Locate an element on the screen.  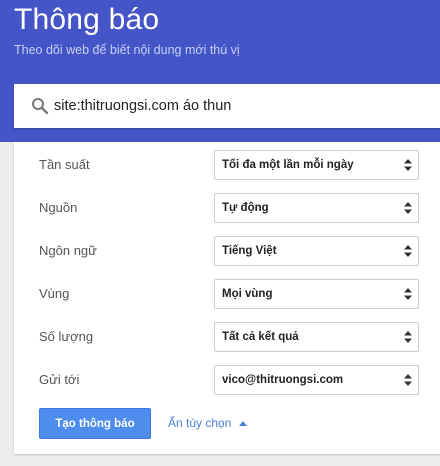
page-subtitle: Theo dõi web để biết nội dung mới thú vị is located at coordinates (127, 50).